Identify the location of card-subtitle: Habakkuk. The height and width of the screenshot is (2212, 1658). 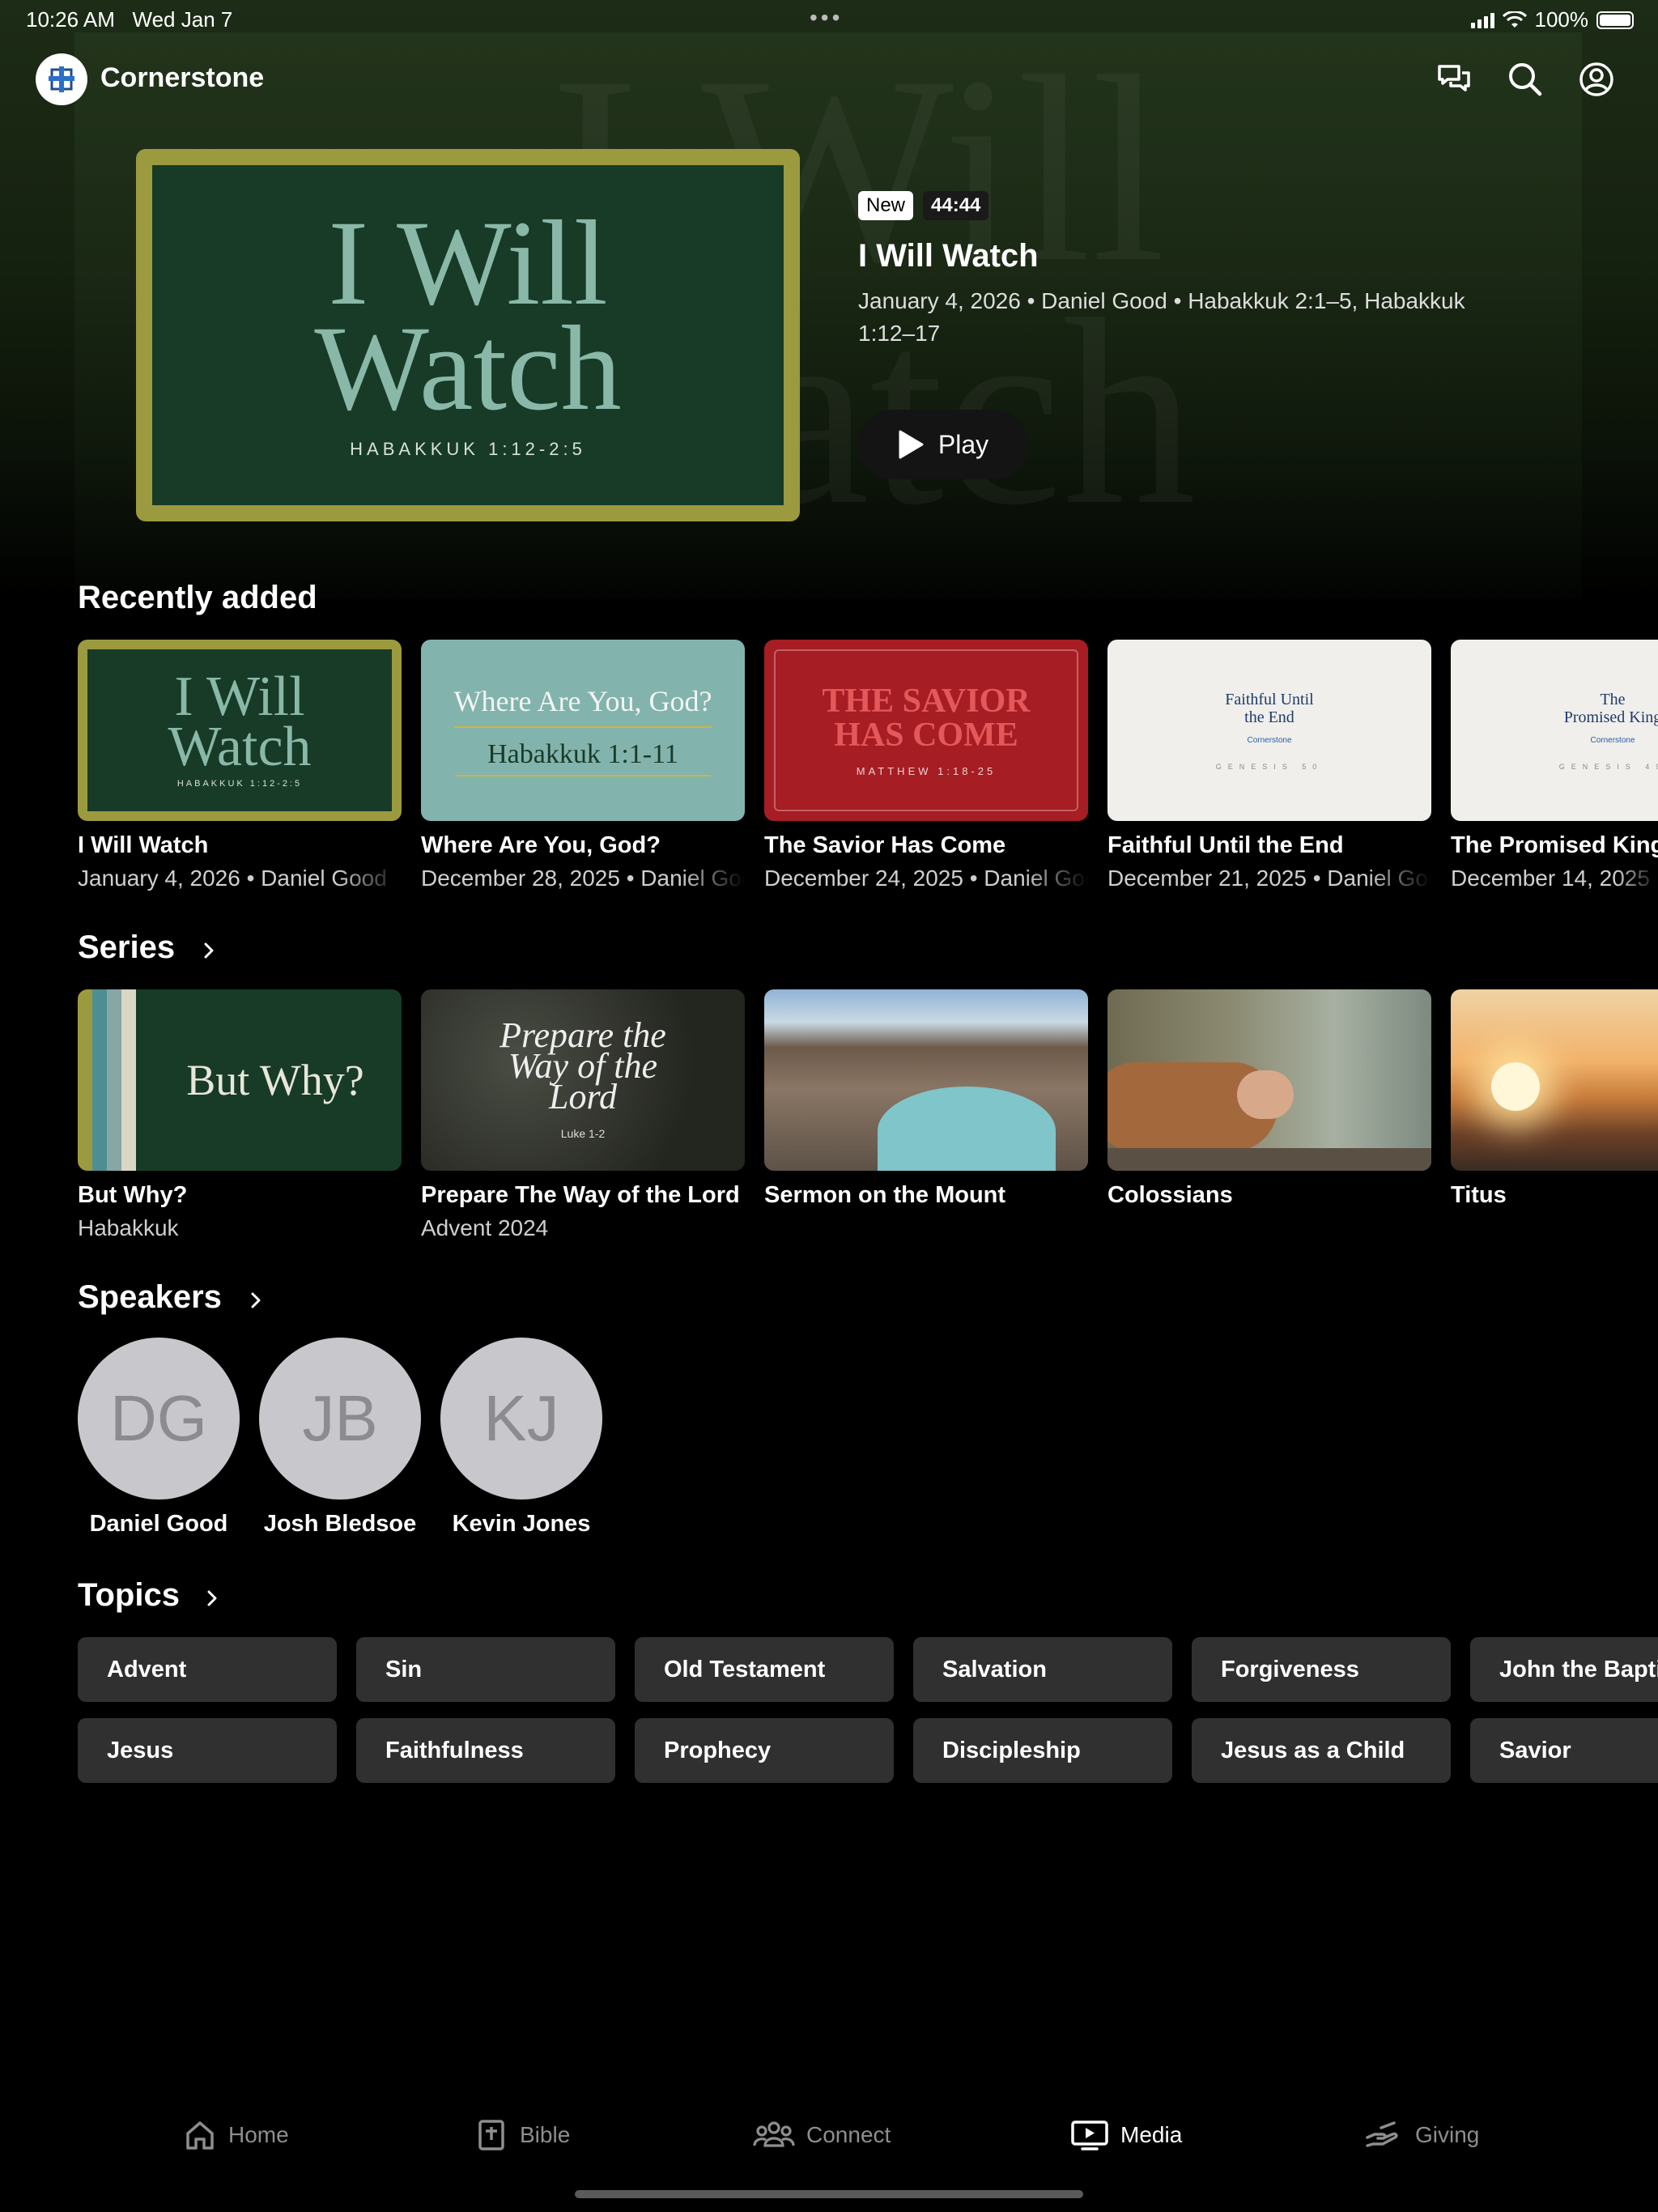
(128, 1228).